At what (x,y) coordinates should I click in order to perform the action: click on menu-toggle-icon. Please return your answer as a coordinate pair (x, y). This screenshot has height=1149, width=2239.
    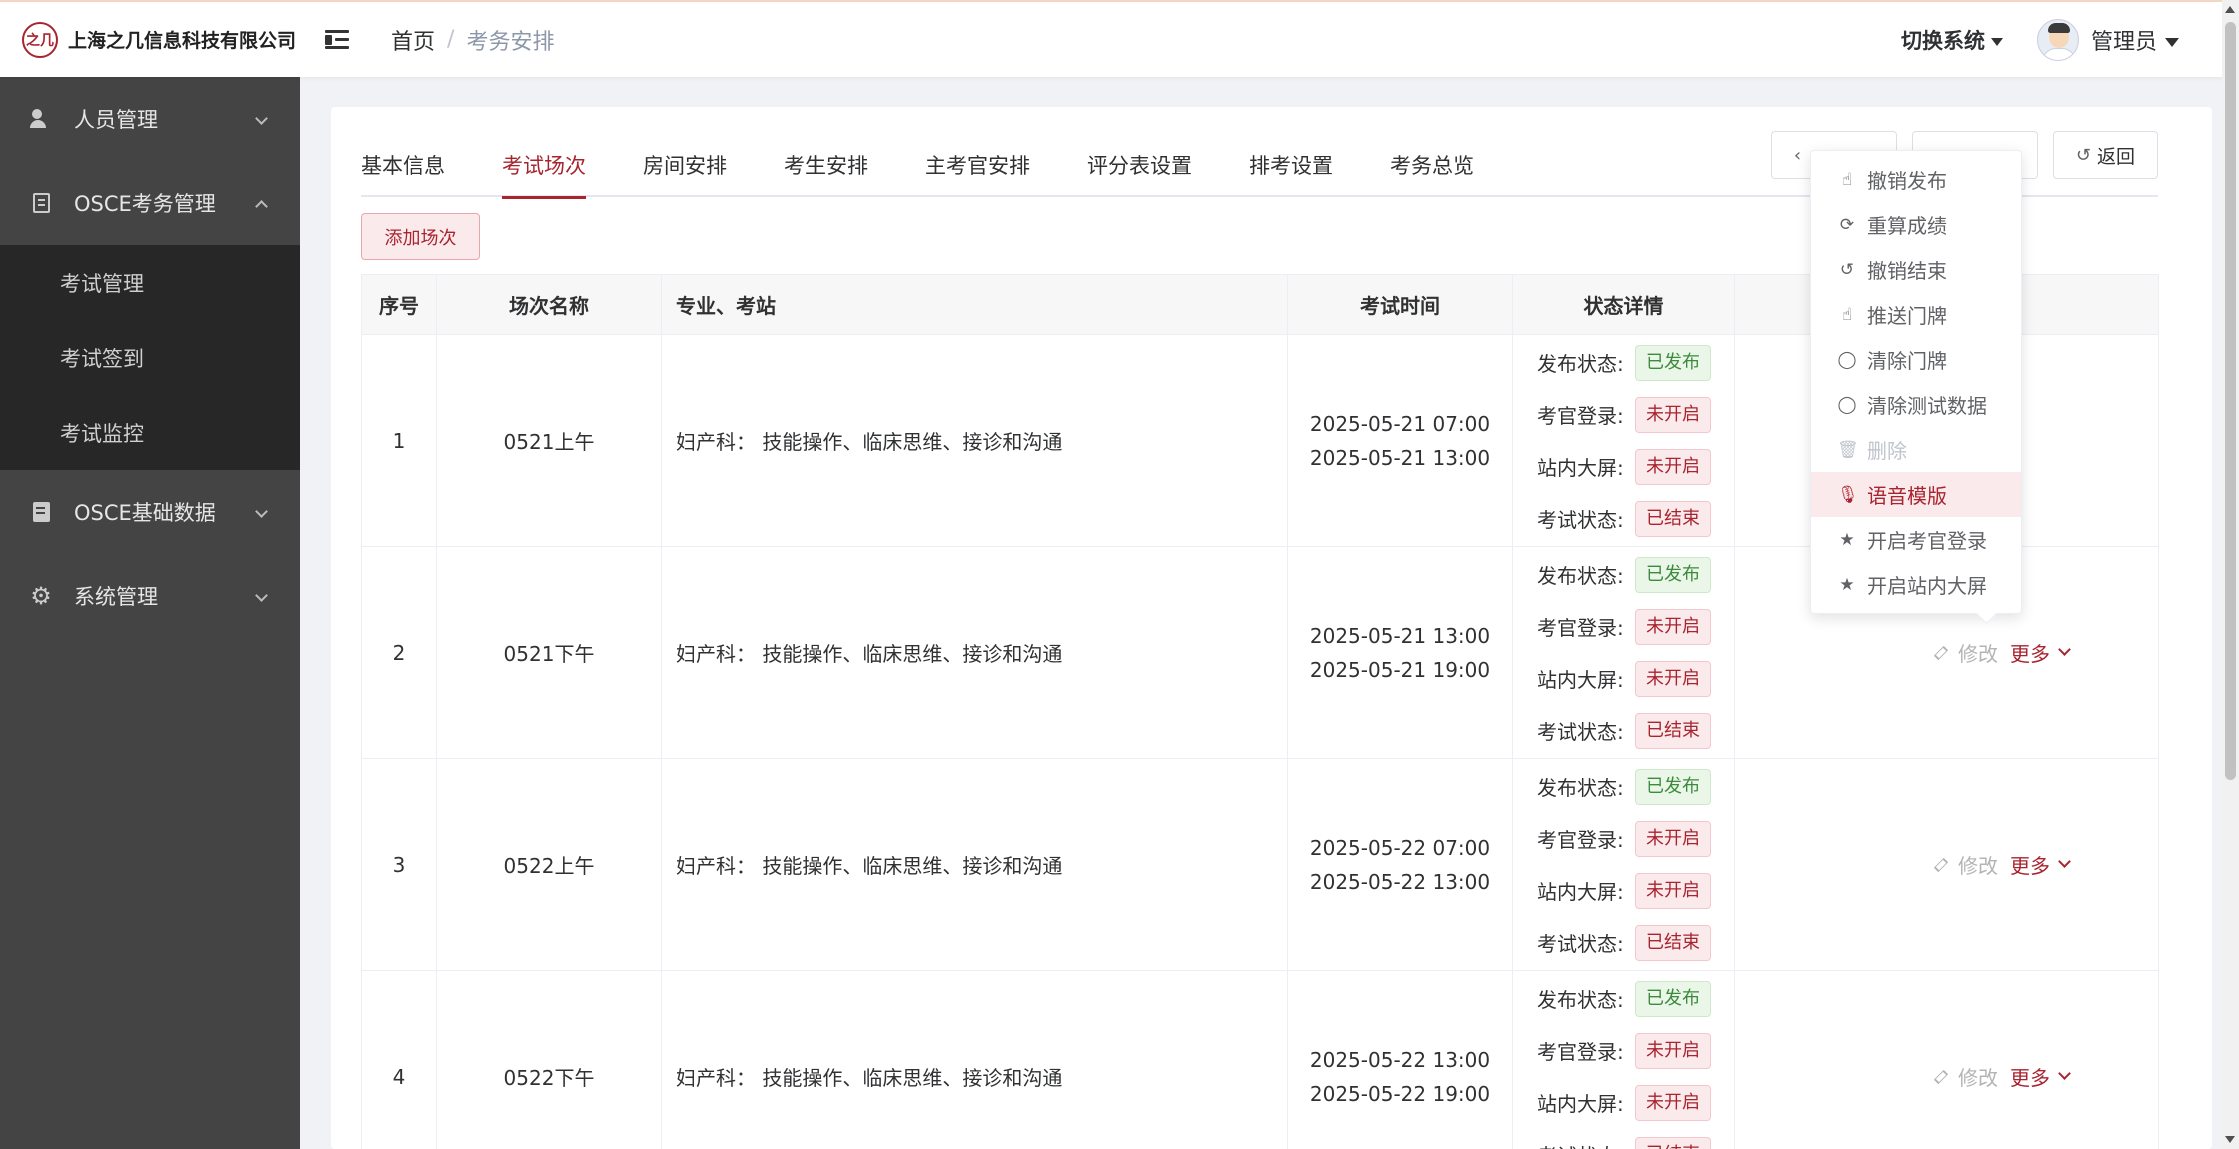
    Looking at the image, I should click on (339, 40).